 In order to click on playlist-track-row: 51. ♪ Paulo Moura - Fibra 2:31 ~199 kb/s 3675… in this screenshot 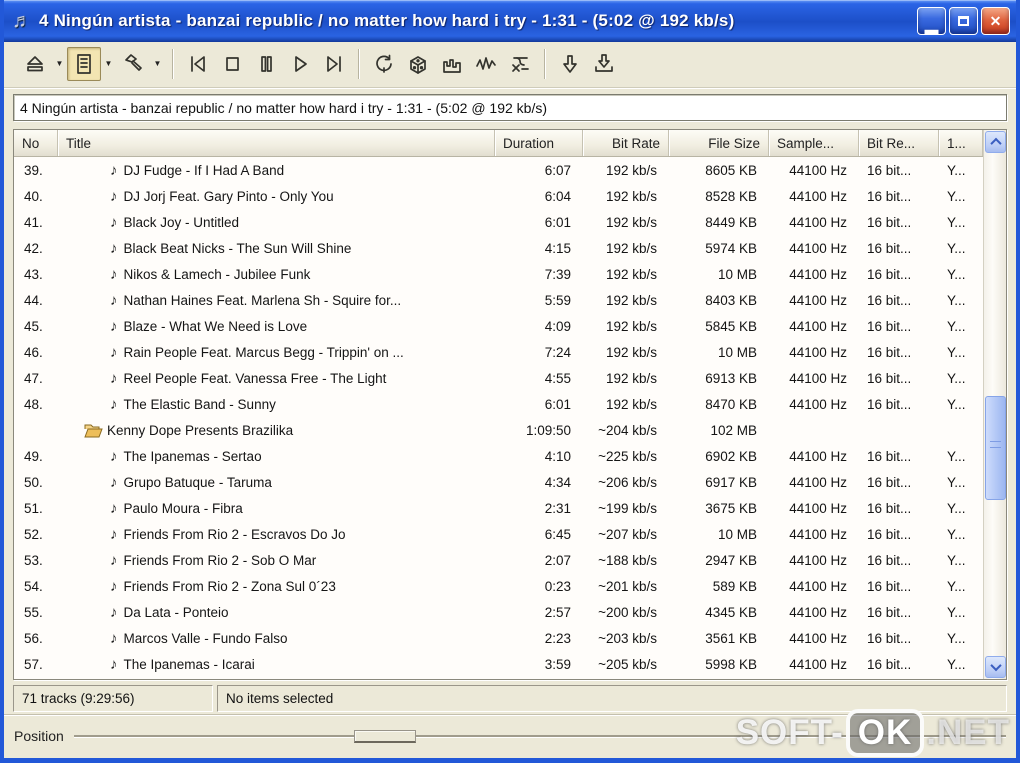, I will do `click(498, 508)`.